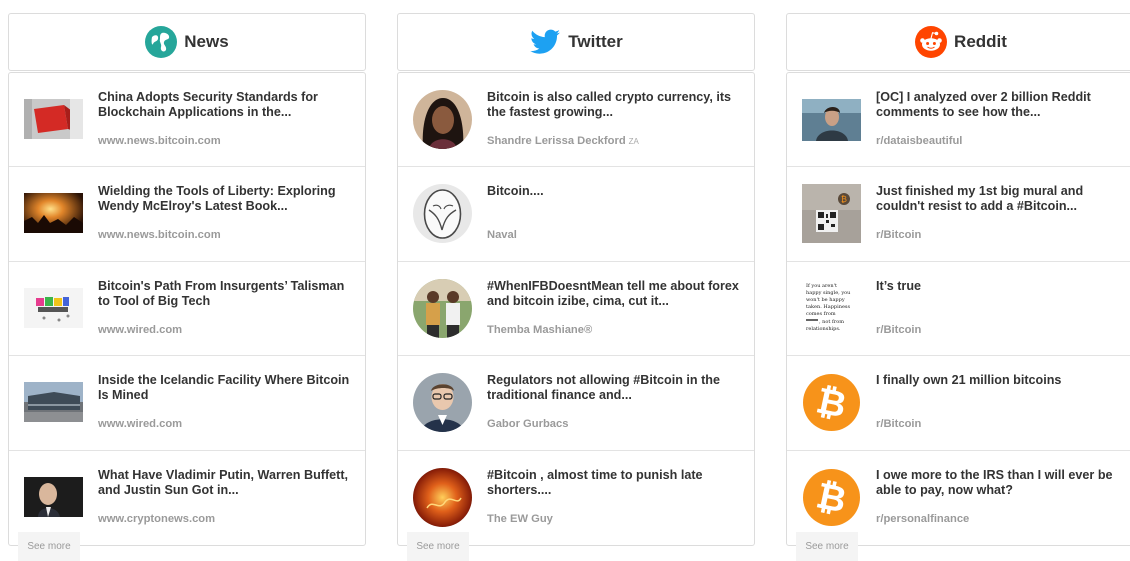 Image resolution: width=1130 pixels, height=561 pixels. What do you see at coordinates (825, 300) in the screenshot?
I see `thumb-text-line: won't be happy` at bounding box center [825, 300].